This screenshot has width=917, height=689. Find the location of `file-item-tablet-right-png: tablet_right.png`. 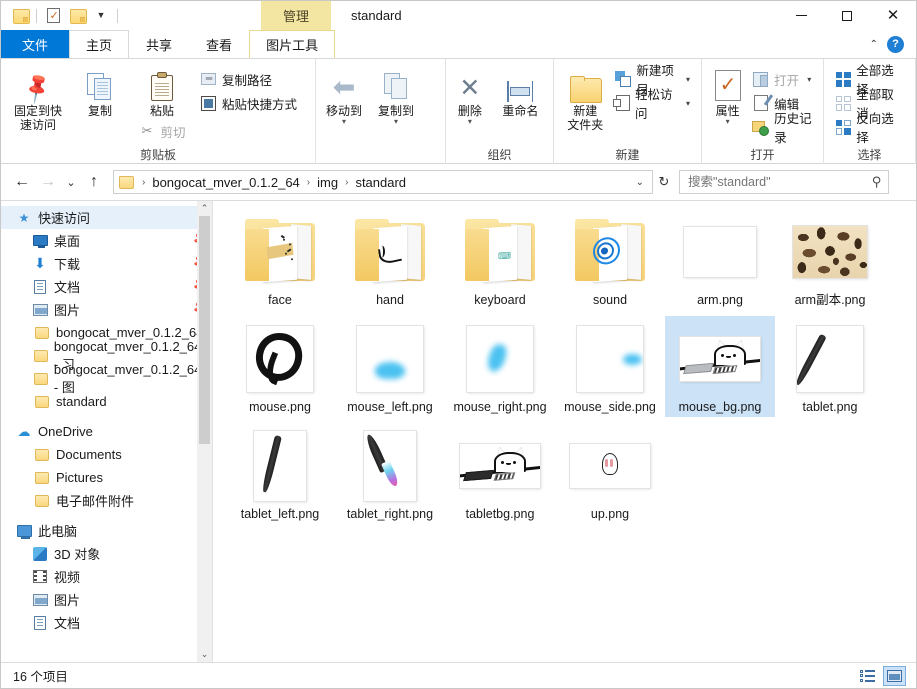

file-item-tablet-right-png: tablet_right.png is located at coordinates (390, 473).